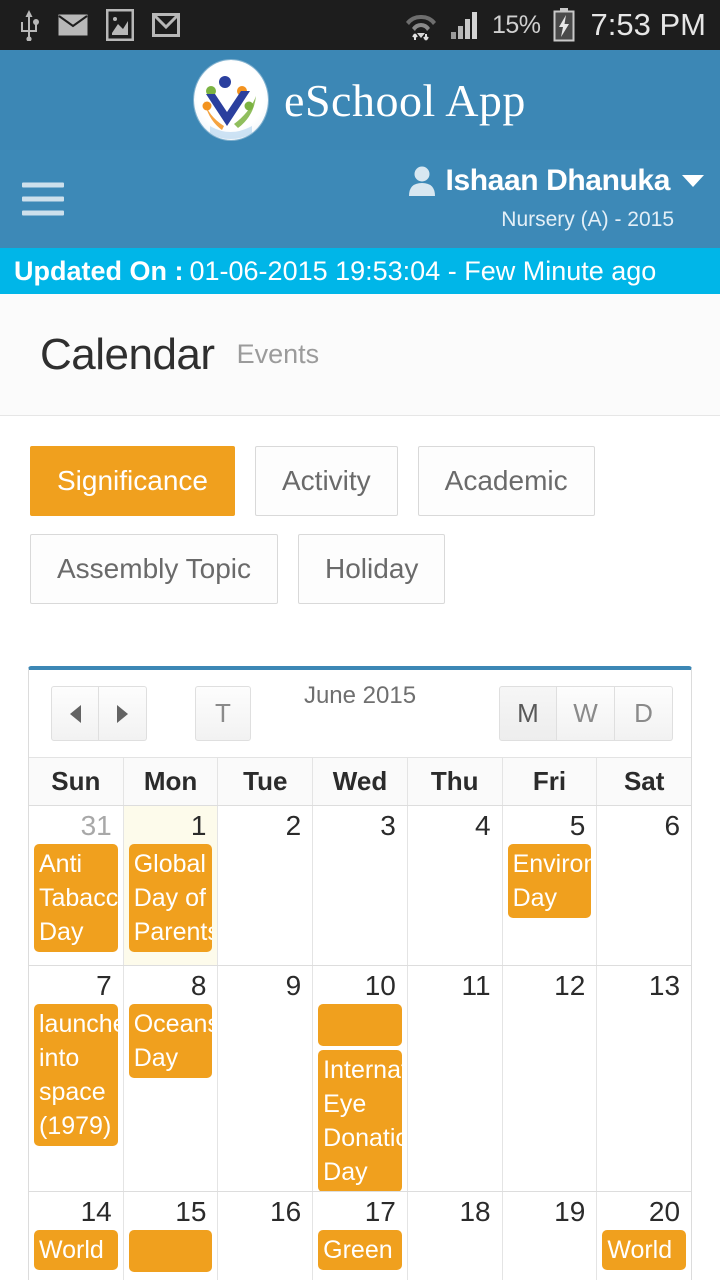  What do you see at coordinates (96, 1211) in the screenshot?
I see `day-number: 14` at bounding box center [96, 1211].